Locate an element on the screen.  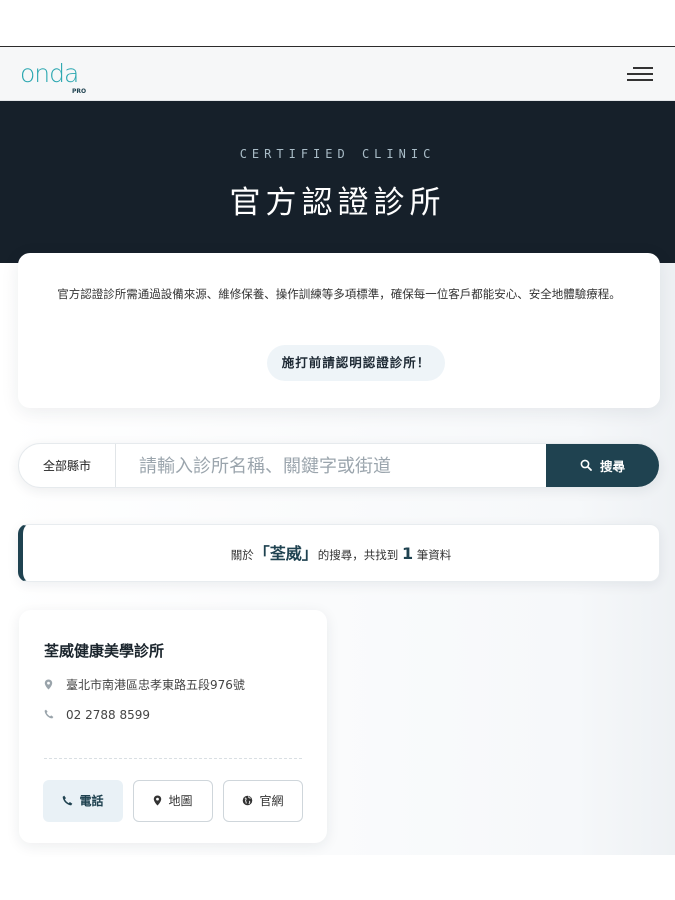
search-input is located at coordinates (332, 465).